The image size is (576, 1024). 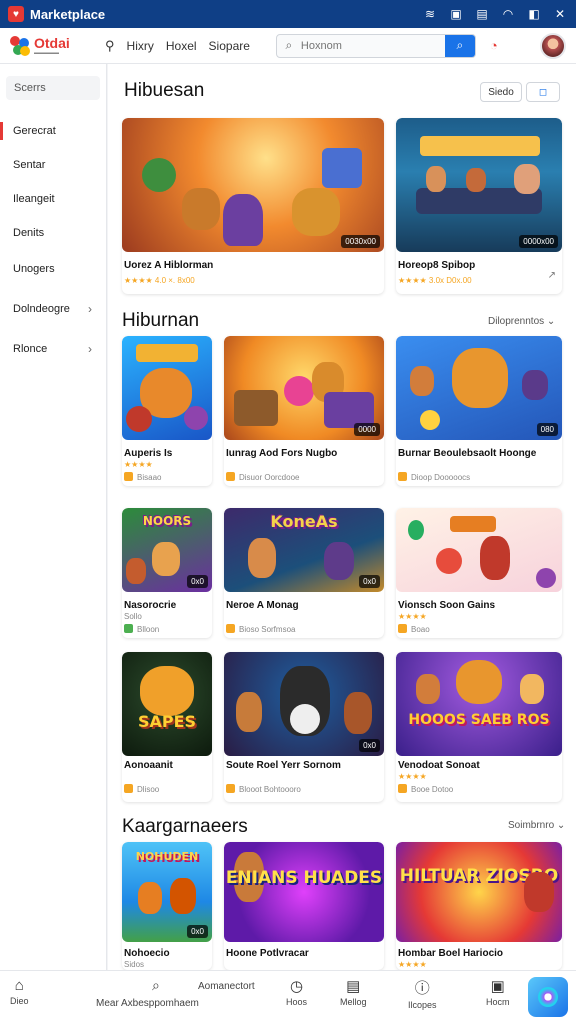 I want to click on photo-icon: ▣, so click(x=456, y=14).